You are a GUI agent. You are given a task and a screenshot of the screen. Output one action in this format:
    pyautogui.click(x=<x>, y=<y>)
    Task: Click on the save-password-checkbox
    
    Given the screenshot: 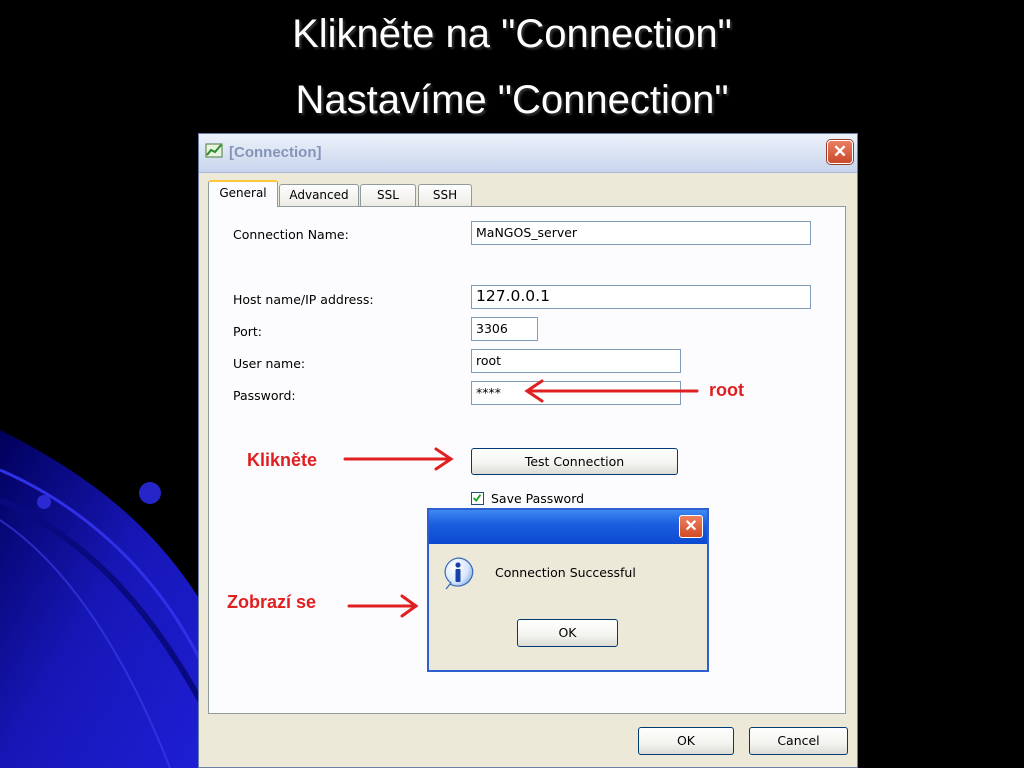 What is the action you would take?
    pyautogui.click(x=477, y=498)
    